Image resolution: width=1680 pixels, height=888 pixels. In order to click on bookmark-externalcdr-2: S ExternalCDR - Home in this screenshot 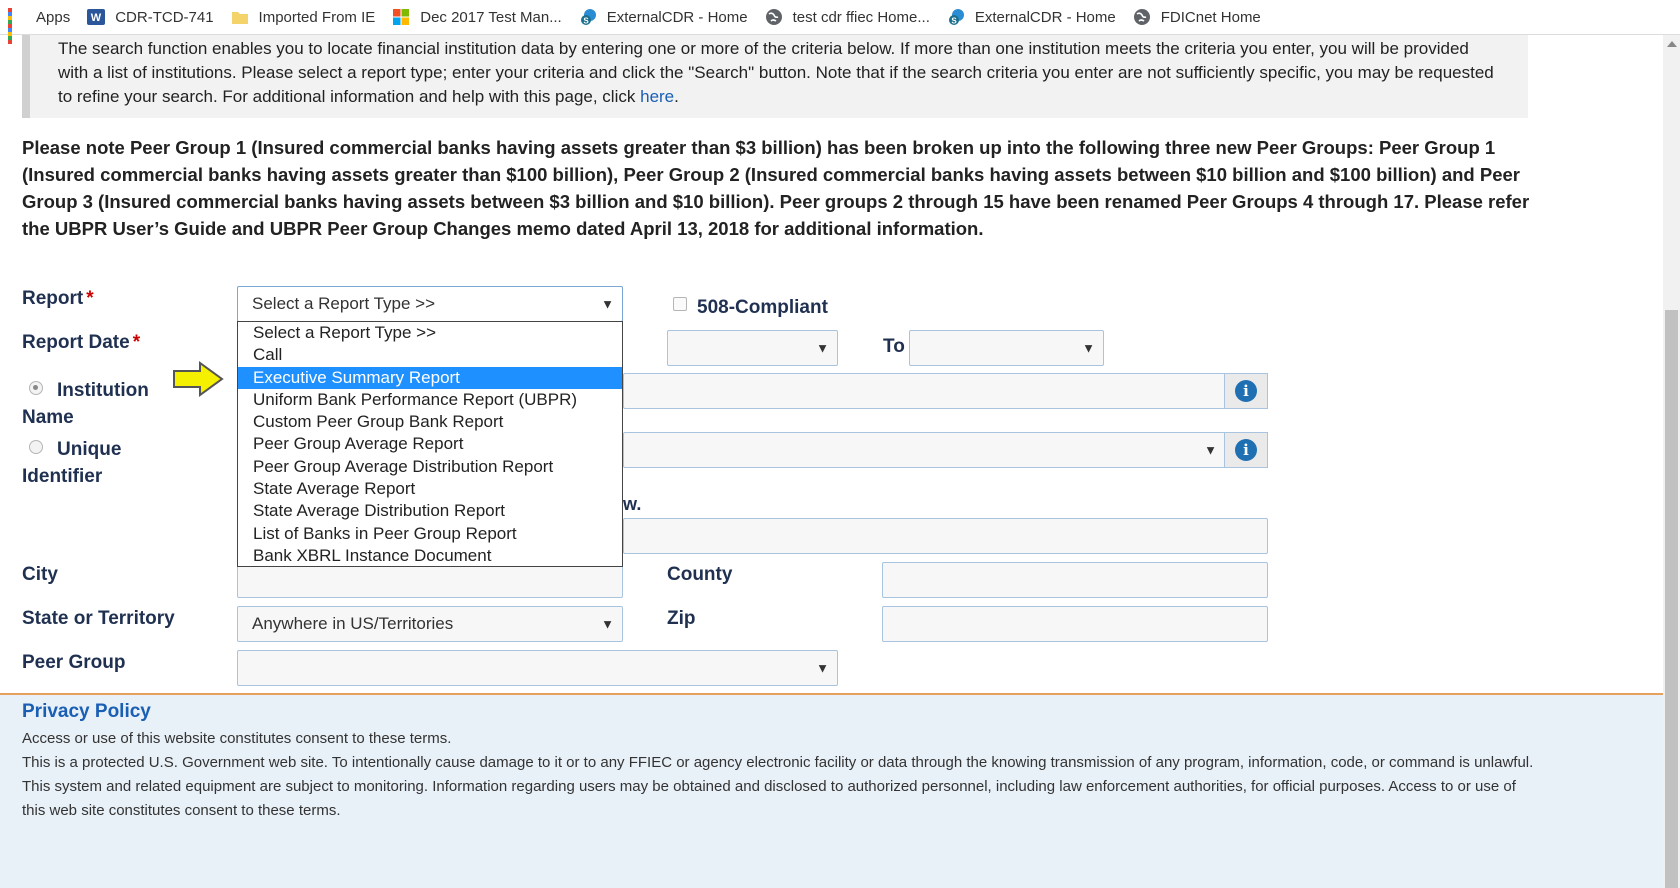, I will do `click(1032, 17)`.